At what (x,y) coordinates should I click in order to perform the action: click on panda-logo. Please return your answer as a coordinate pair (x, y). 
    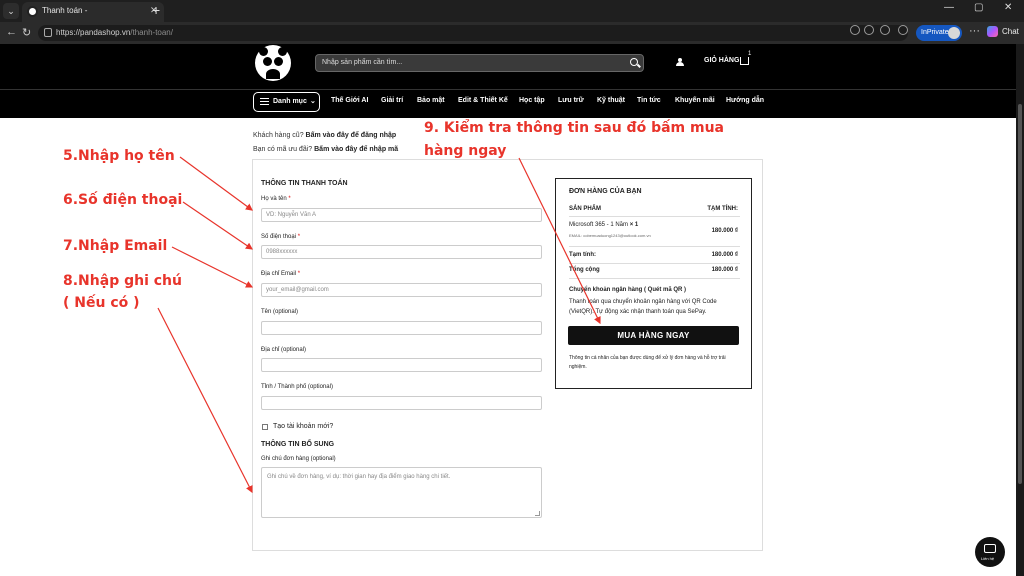
    Looking at the image, I should click on (273, 63).